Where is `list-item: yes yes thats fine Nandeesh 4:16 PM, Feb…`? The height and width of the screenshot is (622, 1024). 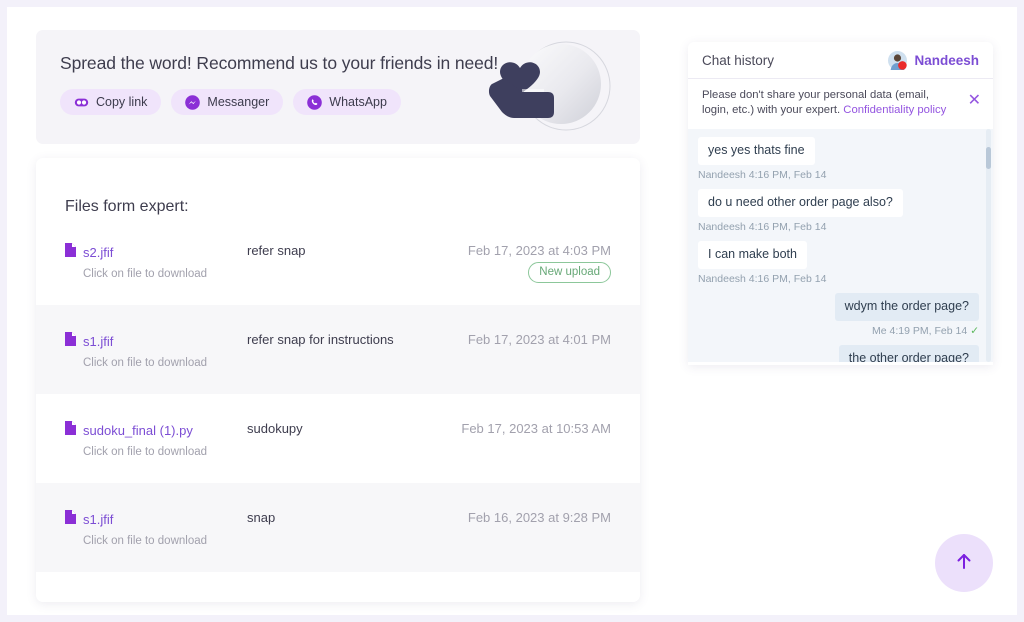 list-item: yes yes thats fine Nandeesh 4:16 PM, Feb… is located at coordinates (838, 158).